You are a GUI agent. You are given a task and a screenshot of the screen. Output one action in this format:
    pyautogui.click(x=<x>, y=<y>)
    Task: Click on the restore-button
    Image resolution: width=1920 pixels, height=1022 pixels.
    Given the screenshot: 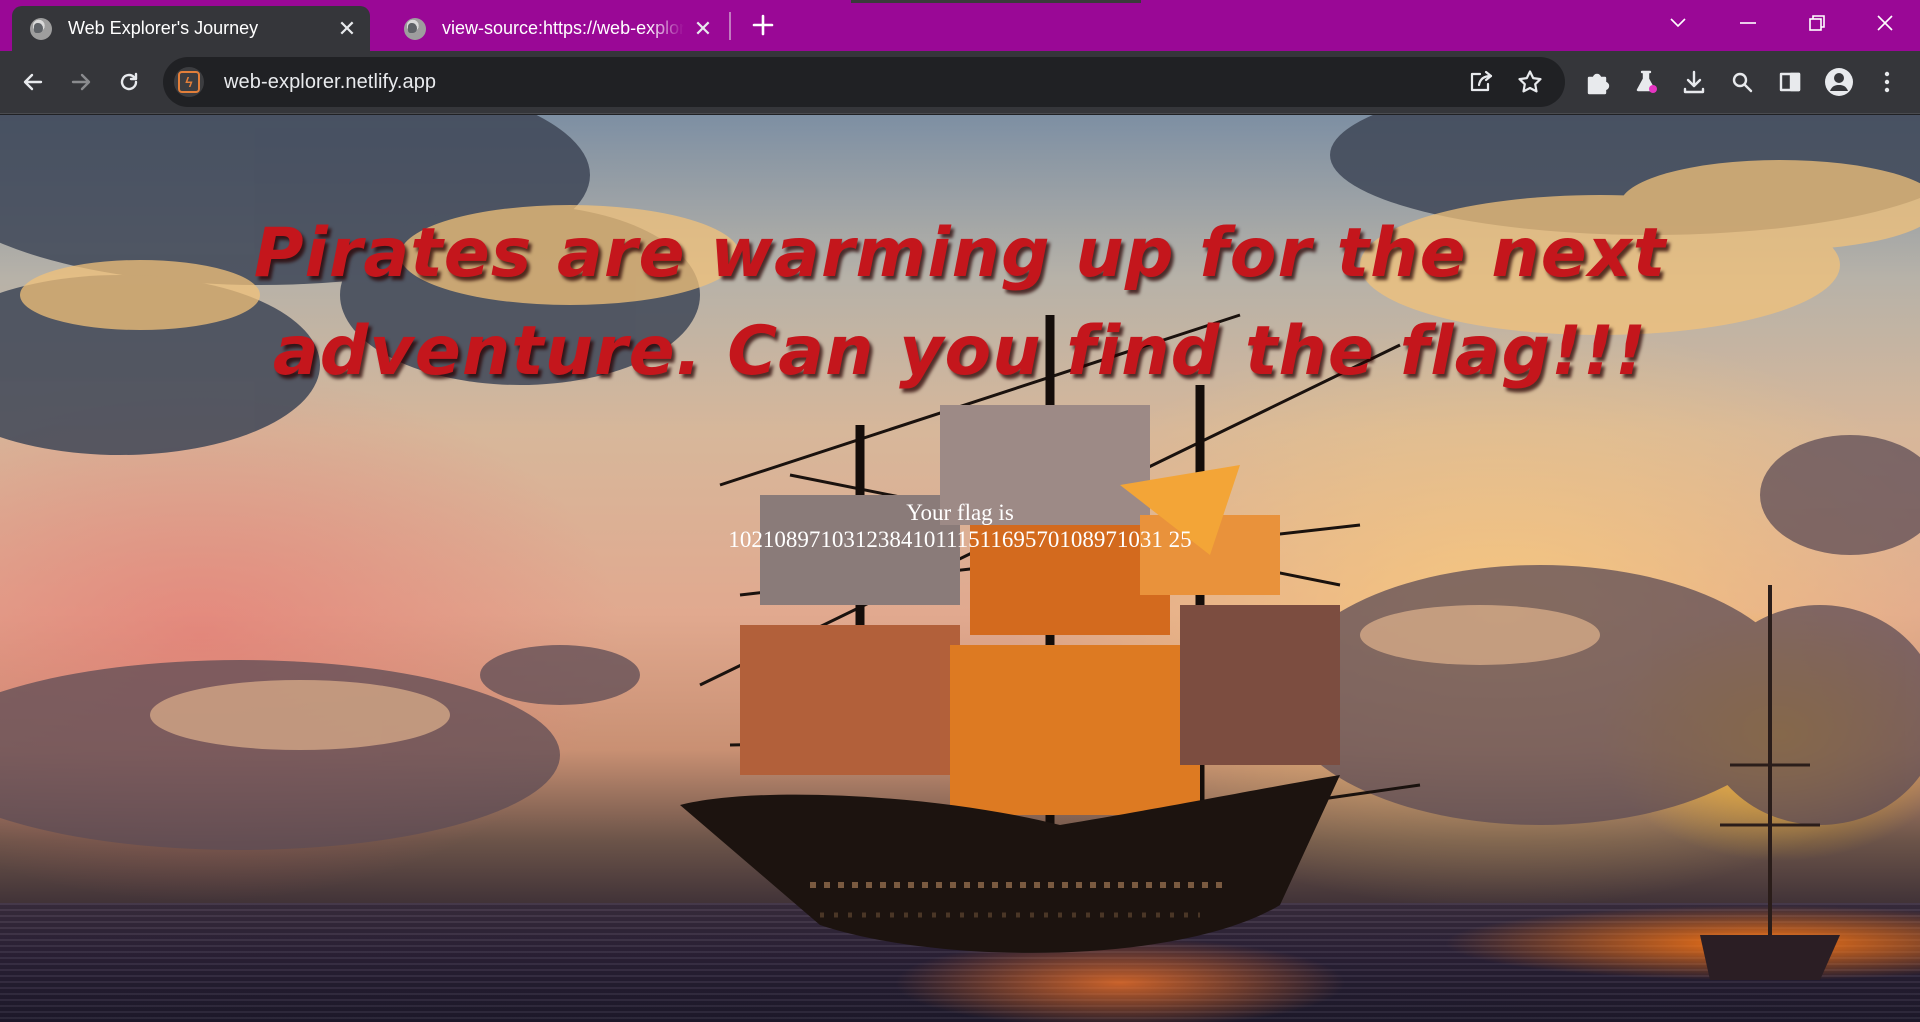 What is the action you would take?
    pyautogui.click(x=1817, y=23)
    